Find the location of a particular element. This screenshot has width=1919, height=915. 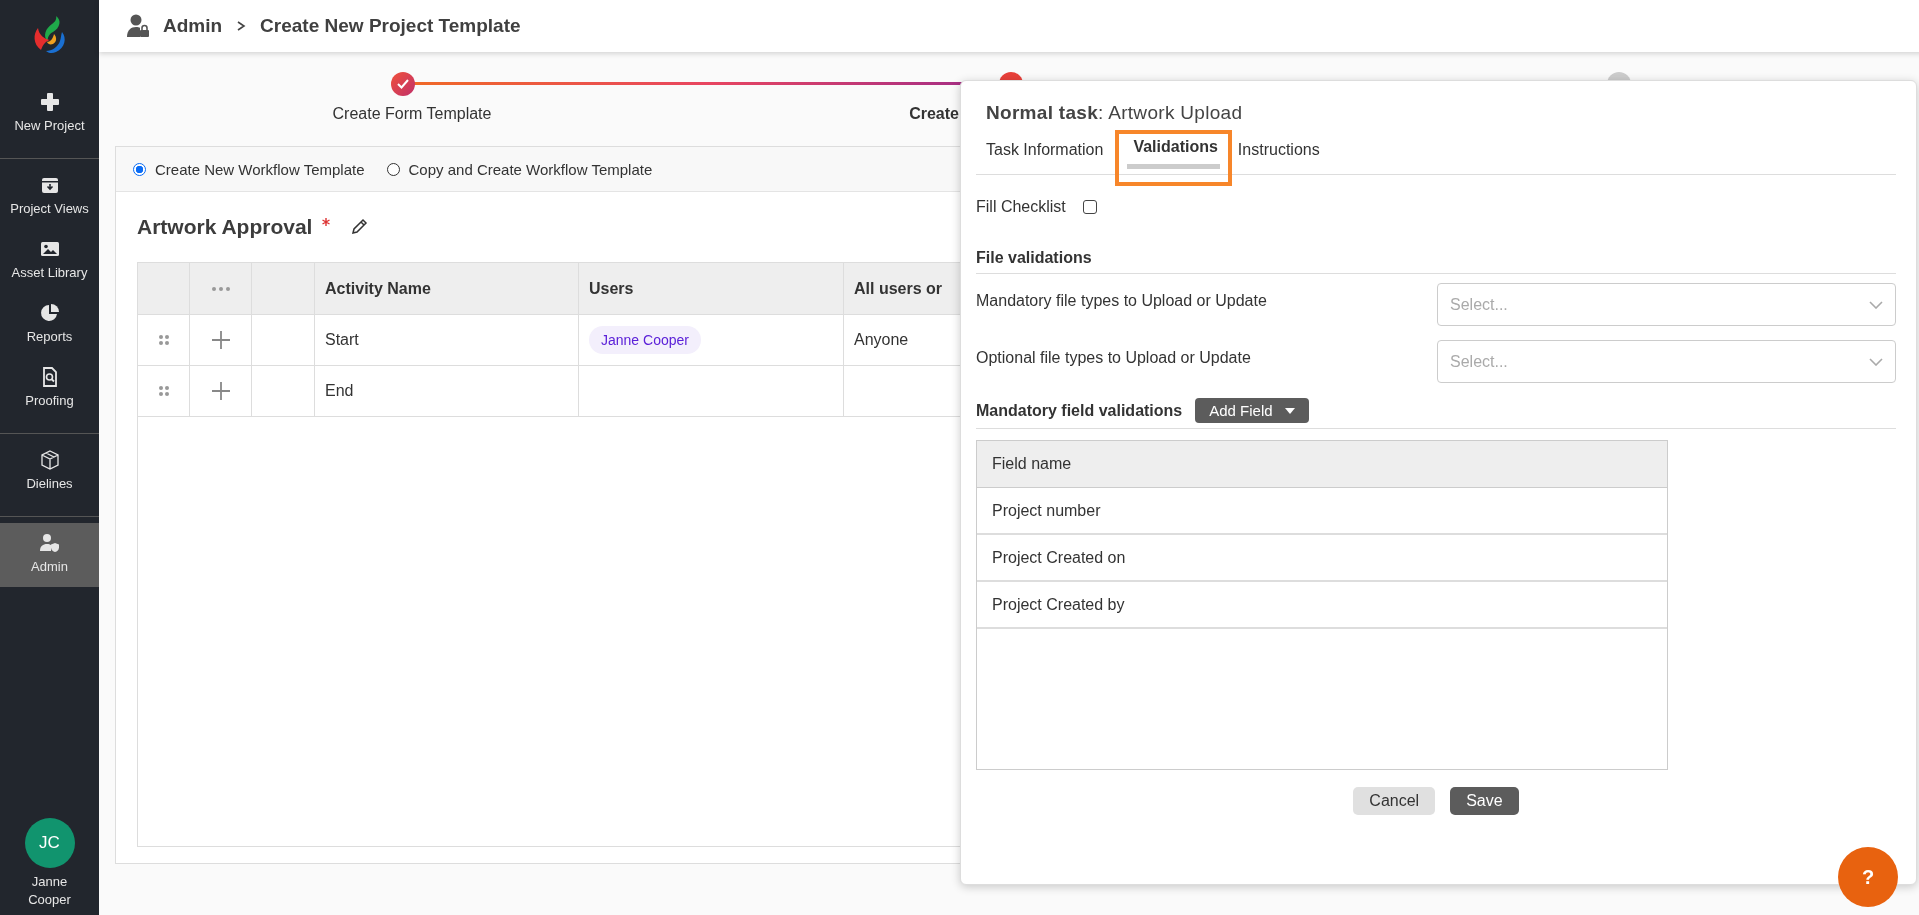

table-cell: Start is located at coordinates (447, 340).